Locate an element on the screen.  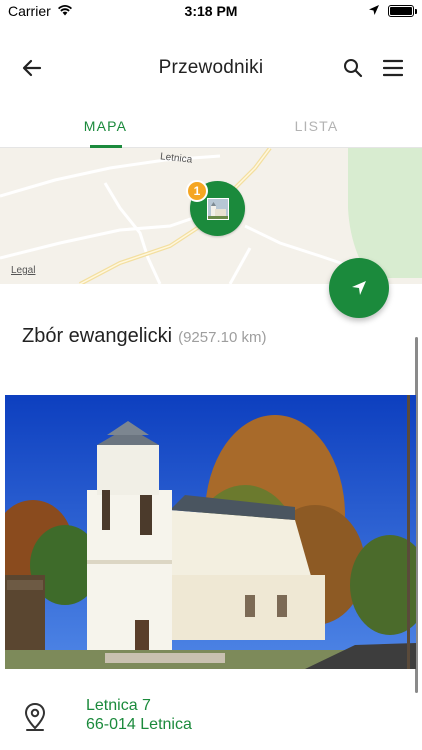
location-arrow-icon is located at coordinates (374, 11).